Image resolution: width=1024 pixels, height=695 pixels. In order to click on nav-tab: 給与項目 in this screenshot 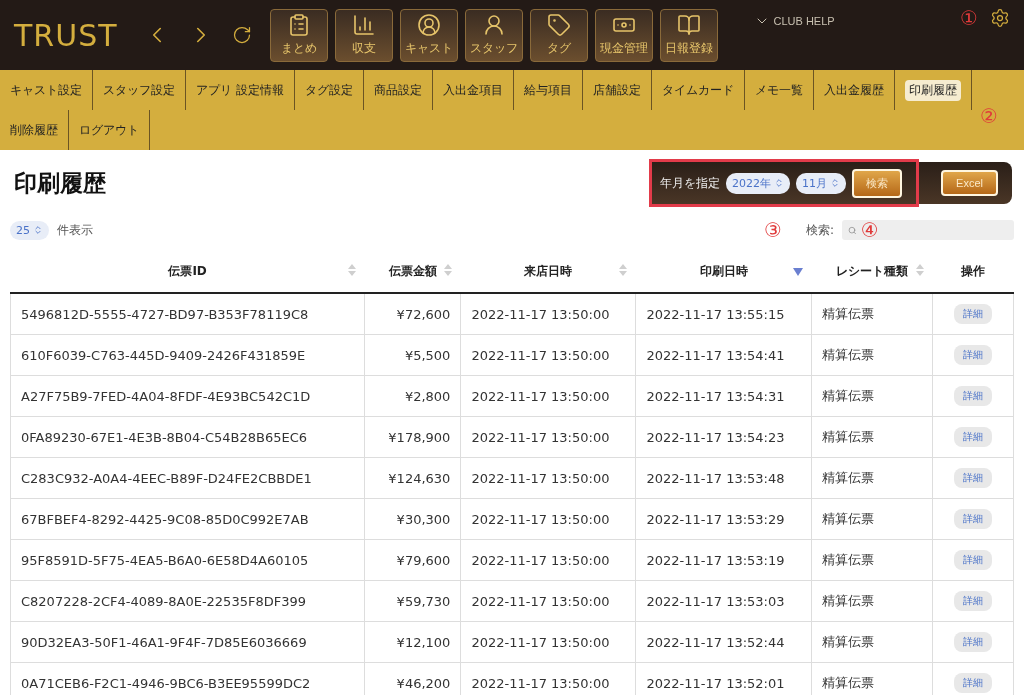, I will do `click(548, 90)`.